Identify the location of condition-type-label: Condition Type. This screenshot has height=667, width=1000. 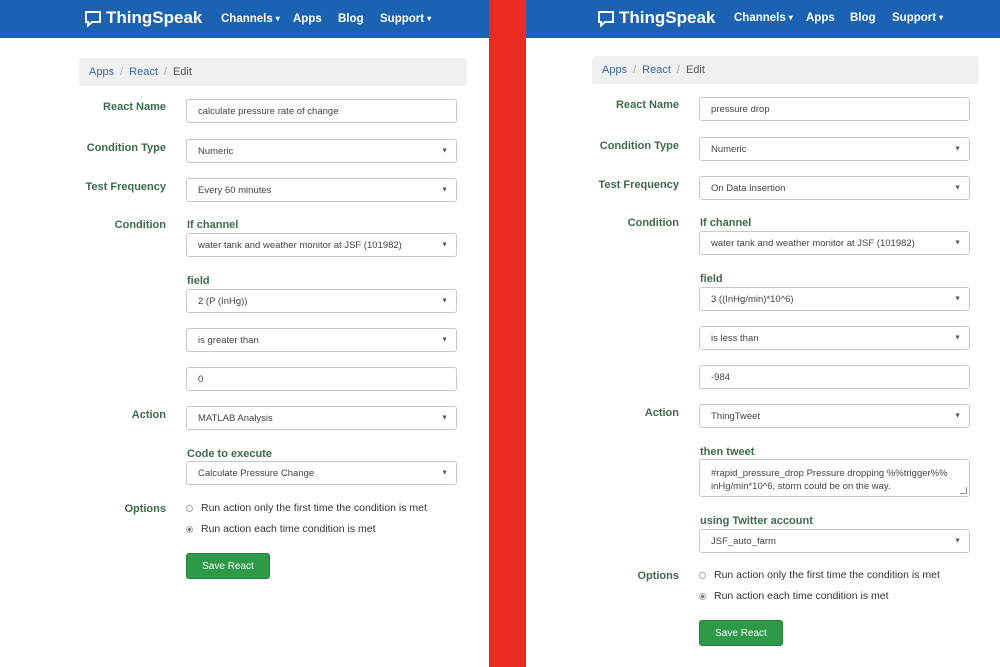
(126, 148).